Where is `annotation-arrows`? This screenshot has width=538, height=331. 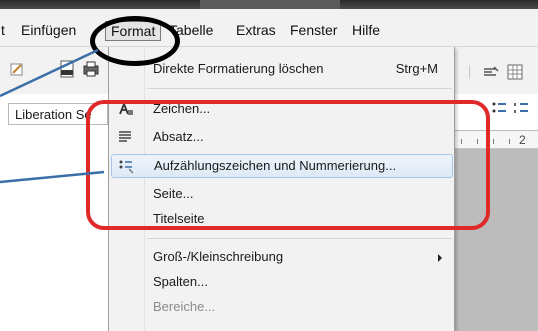 annotation-arrows is located at coordinates (52, 116).